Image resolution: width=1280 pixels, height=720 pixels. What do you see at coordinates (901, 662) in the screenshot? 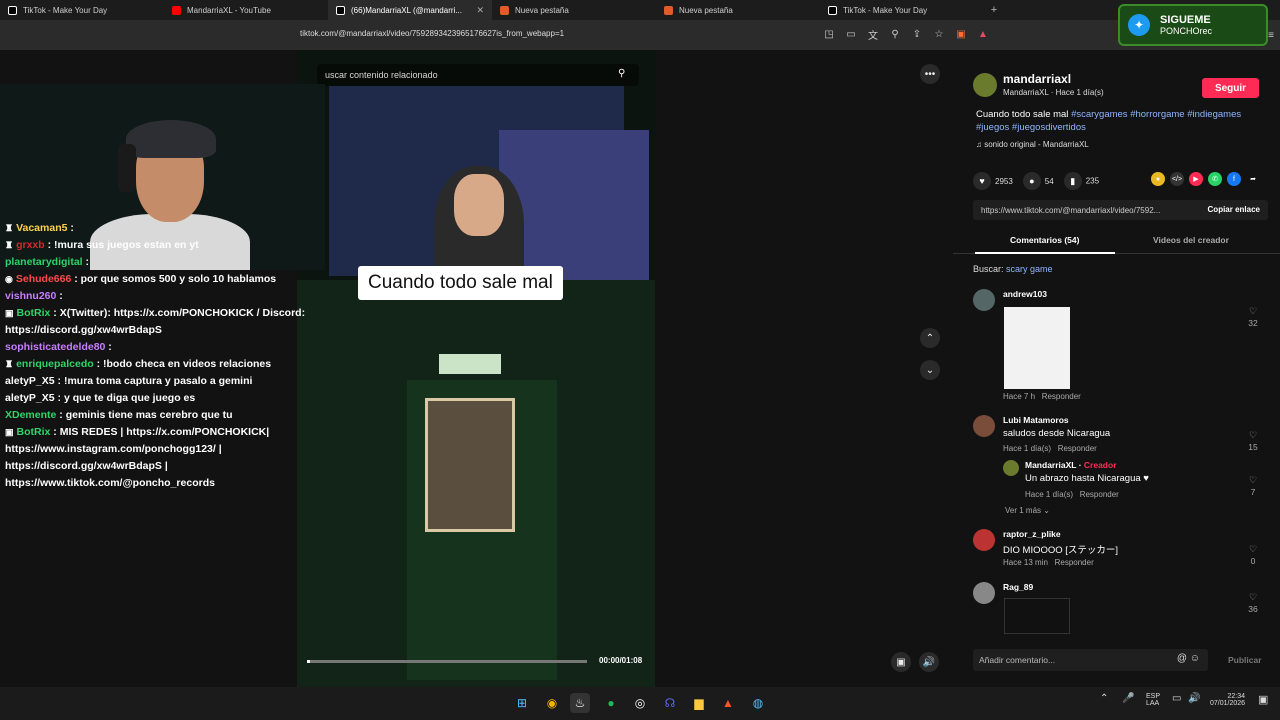
I see `picture-in-picture-button: ▣` at bounding box center [901, 662].